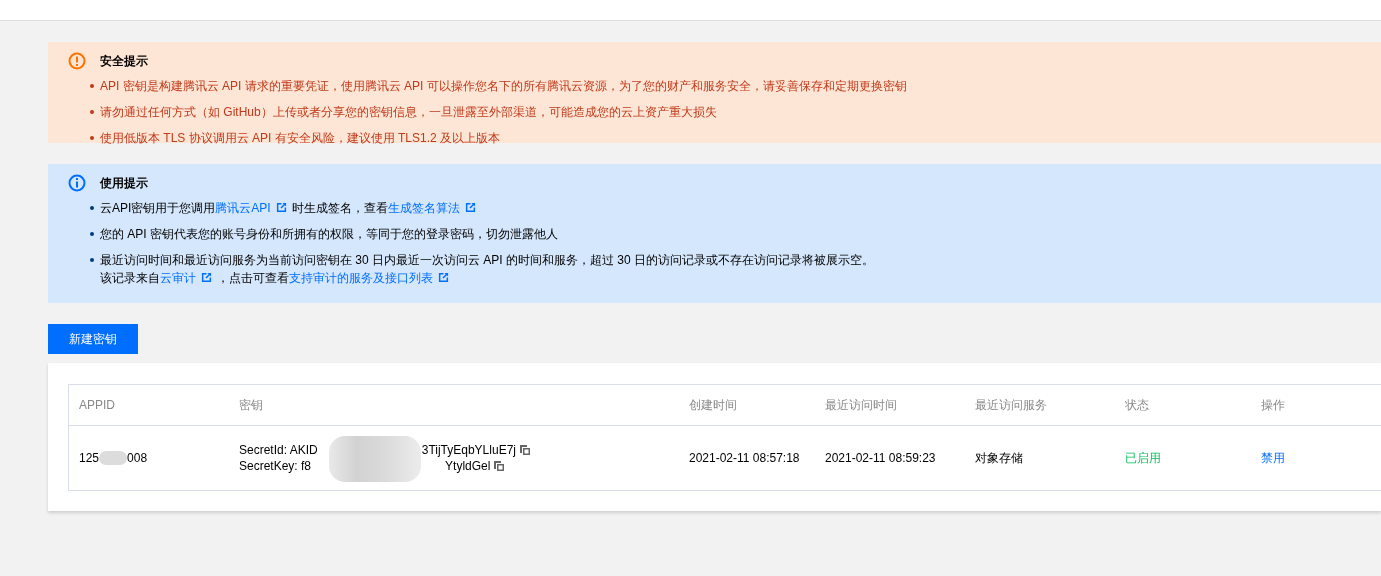 The width and height of the screenshot is (1381, 576). What do you see at coordinates (178, 278) in the screenshot?
I see `doc-link: 云审计` at bounding box center [178, 278].